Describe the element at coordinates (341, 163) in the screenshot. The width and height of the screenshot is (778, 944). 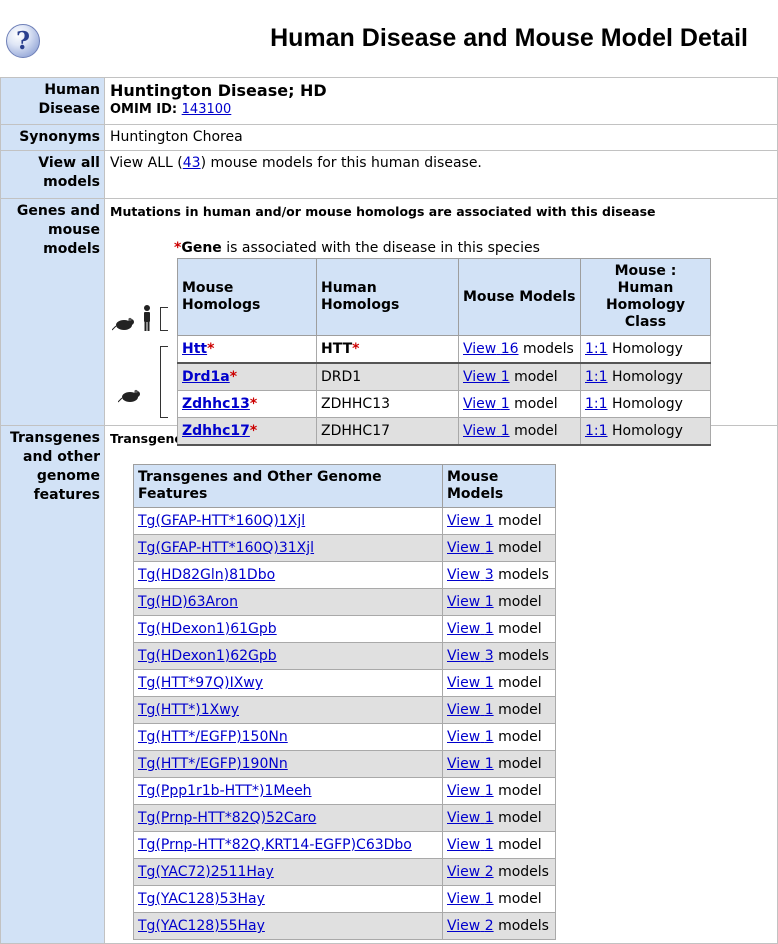
I see `view-all-suffix: ) mouse models for this human disease.` at that location.